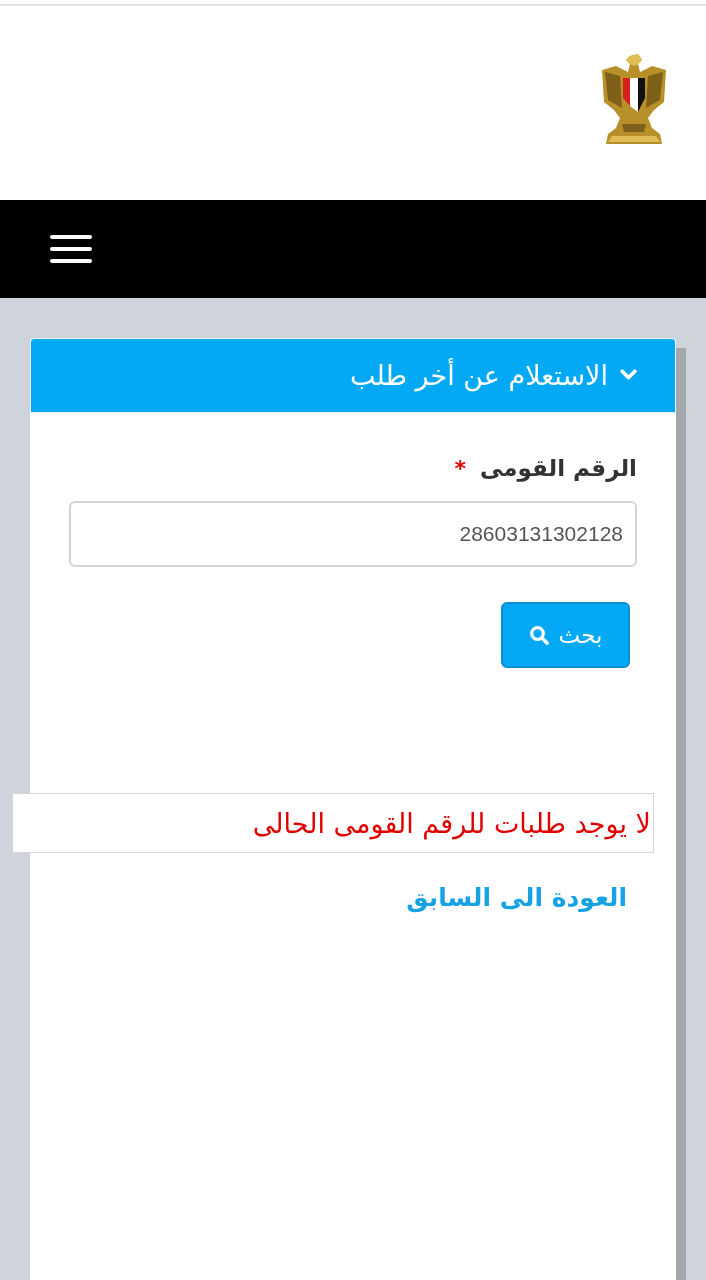 Image resolution: width=706 pixels, height=1280 pixels. What do you see at coordinates (558, 468) in the screenshot?
I see `national-id-label: الرقم القومى` at bounding box center [558, 468].